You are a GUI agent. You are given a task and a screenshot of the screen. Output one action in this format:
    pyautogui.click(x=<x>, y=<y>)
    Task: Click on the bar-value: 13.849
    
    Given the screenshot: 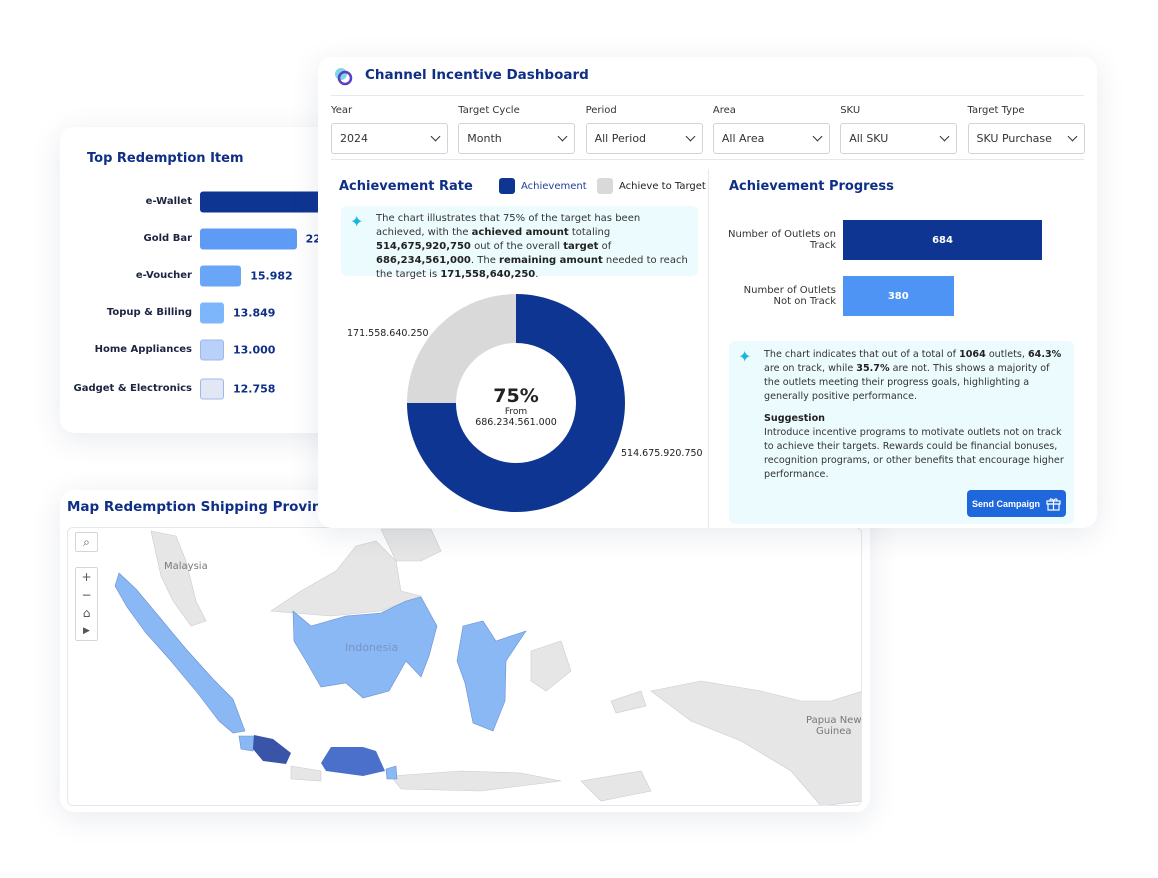 What is the action you would take?
    pyautogui.click(x=254, y=313)
    